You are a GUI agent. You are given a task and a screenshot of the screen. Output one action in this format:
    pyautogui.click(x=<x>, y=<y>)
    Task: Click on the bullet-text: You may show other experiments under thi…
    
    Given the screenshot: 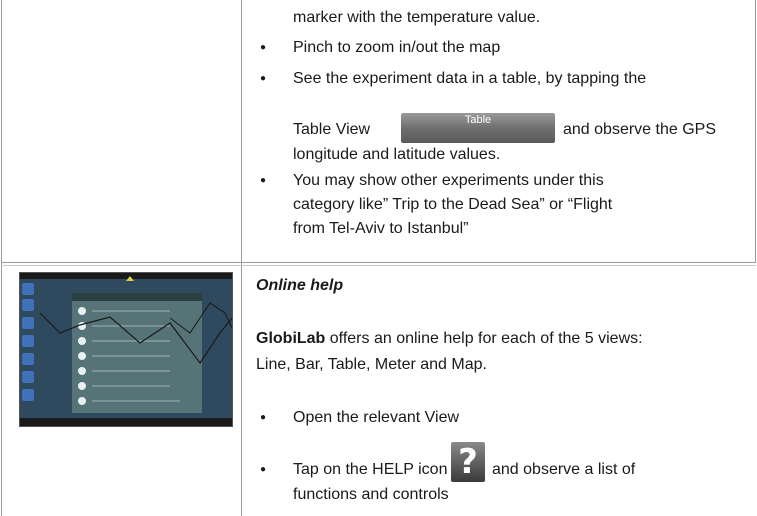 What is the action you would take?
    pyautogui.click(x=448, y=180)
    